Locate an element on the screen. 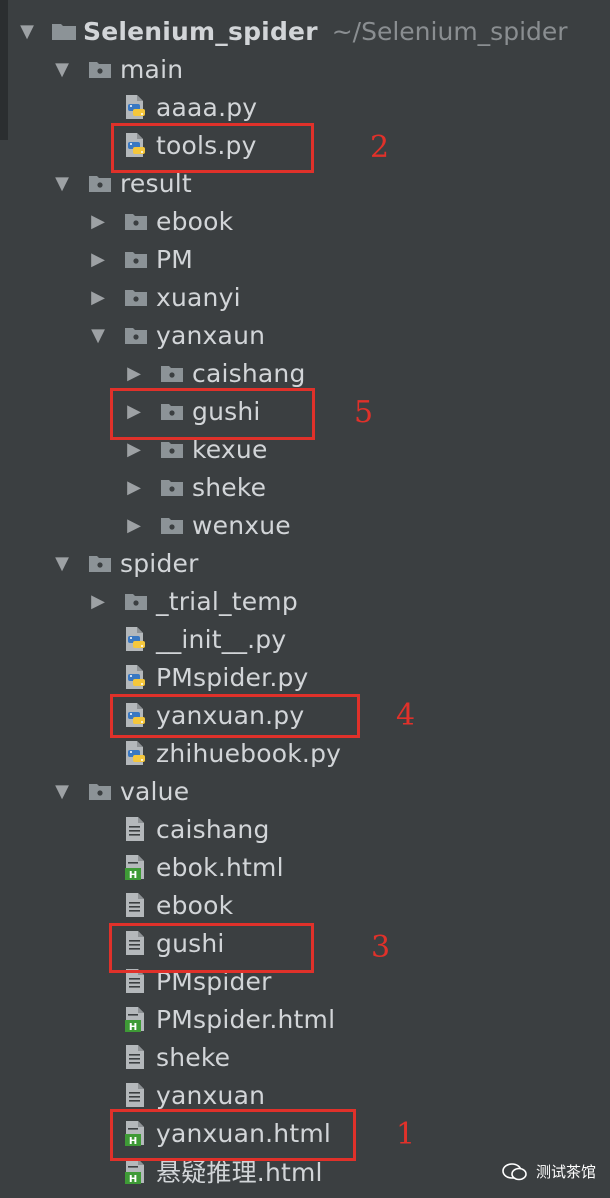 This screenshot has width=610, height=1198. tree-root: ▼ Selenium_spider ~/Selenium_spider is located at coordinates (284, 31).